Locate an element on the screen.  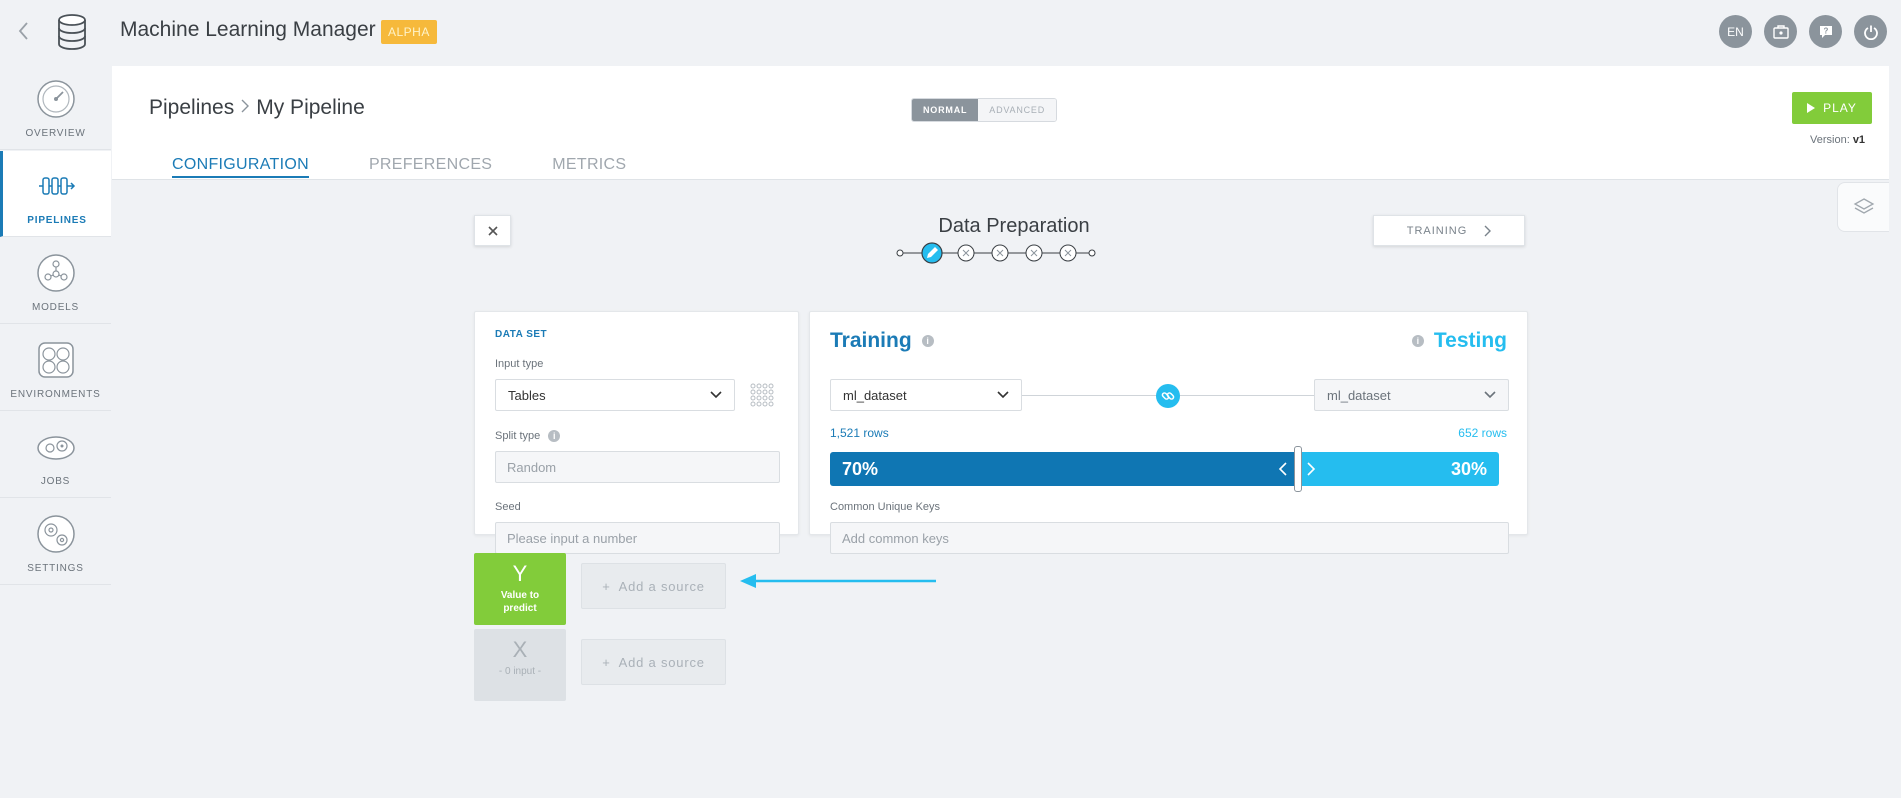
layers-panel-toggle is located at coordinates (1863, 207).